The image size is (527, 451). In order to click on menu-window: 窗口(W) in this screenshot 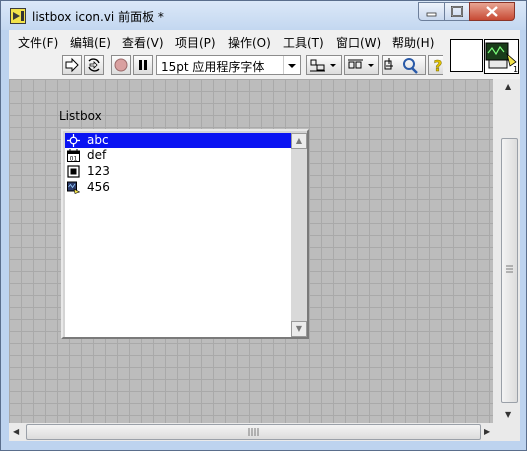, I will do `click(358, 42)`.